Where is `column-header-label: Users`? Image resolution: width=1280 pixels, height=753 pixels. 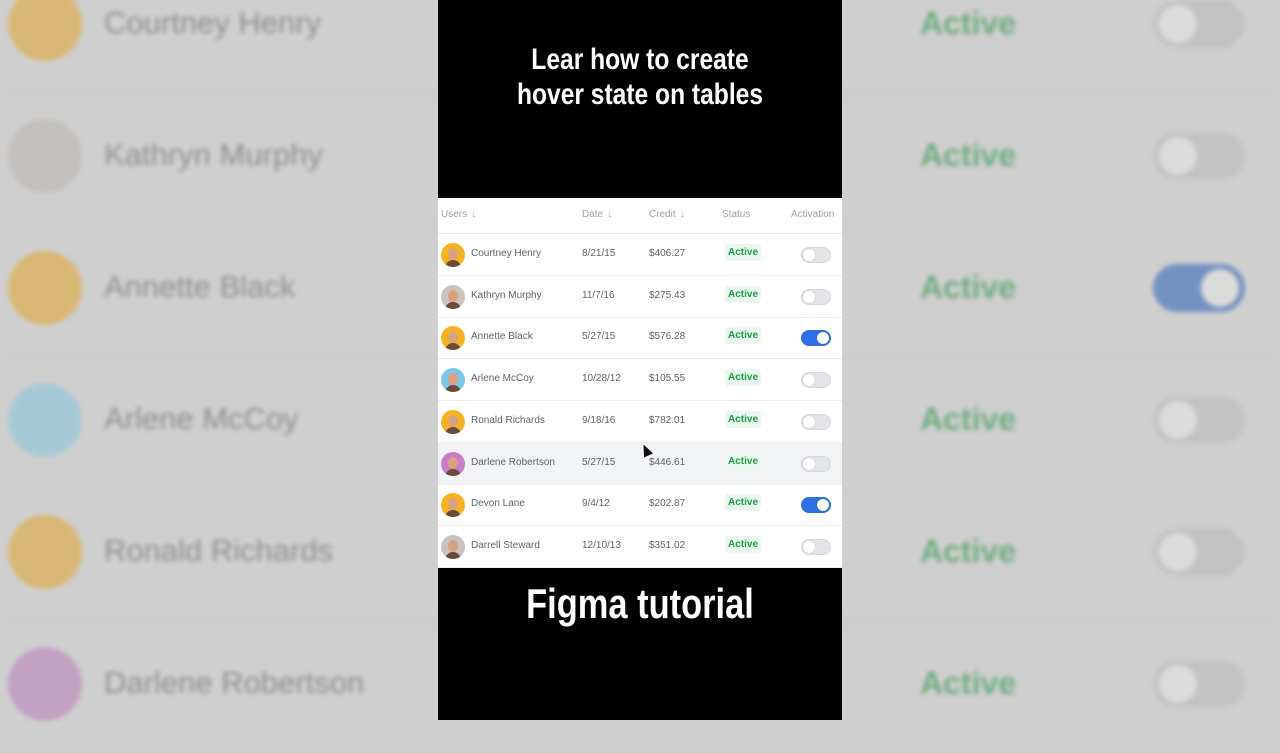 column-header-label: Users is located at coordinates (454, 214).